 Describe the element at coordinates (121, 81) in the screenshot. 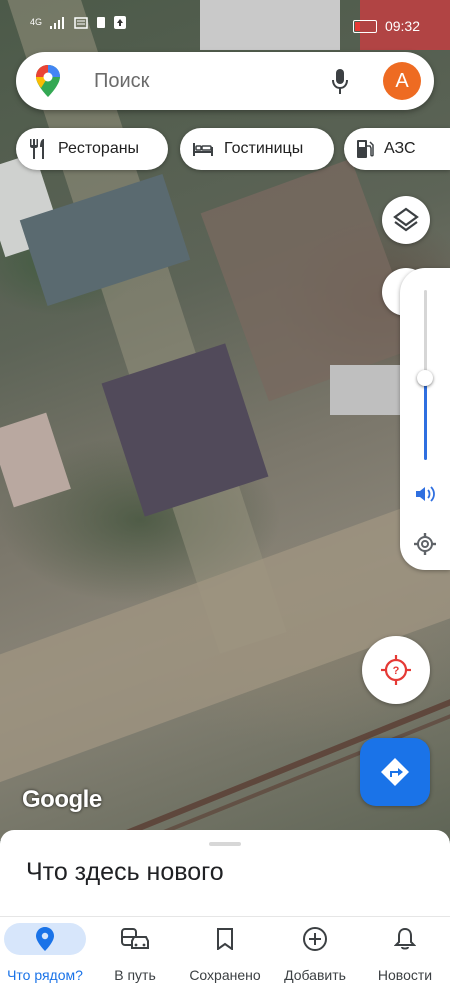

I see `search-input: Поиск` at that location.